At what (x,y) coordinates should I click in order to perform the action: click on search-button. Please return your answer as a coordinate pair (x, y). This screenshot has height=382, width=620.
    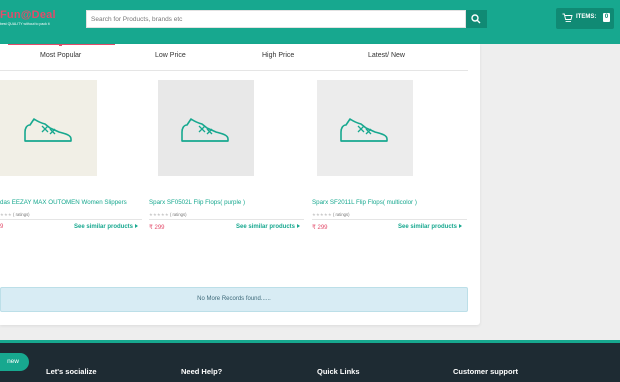
    Looking at the image, I should click on (476, 19).